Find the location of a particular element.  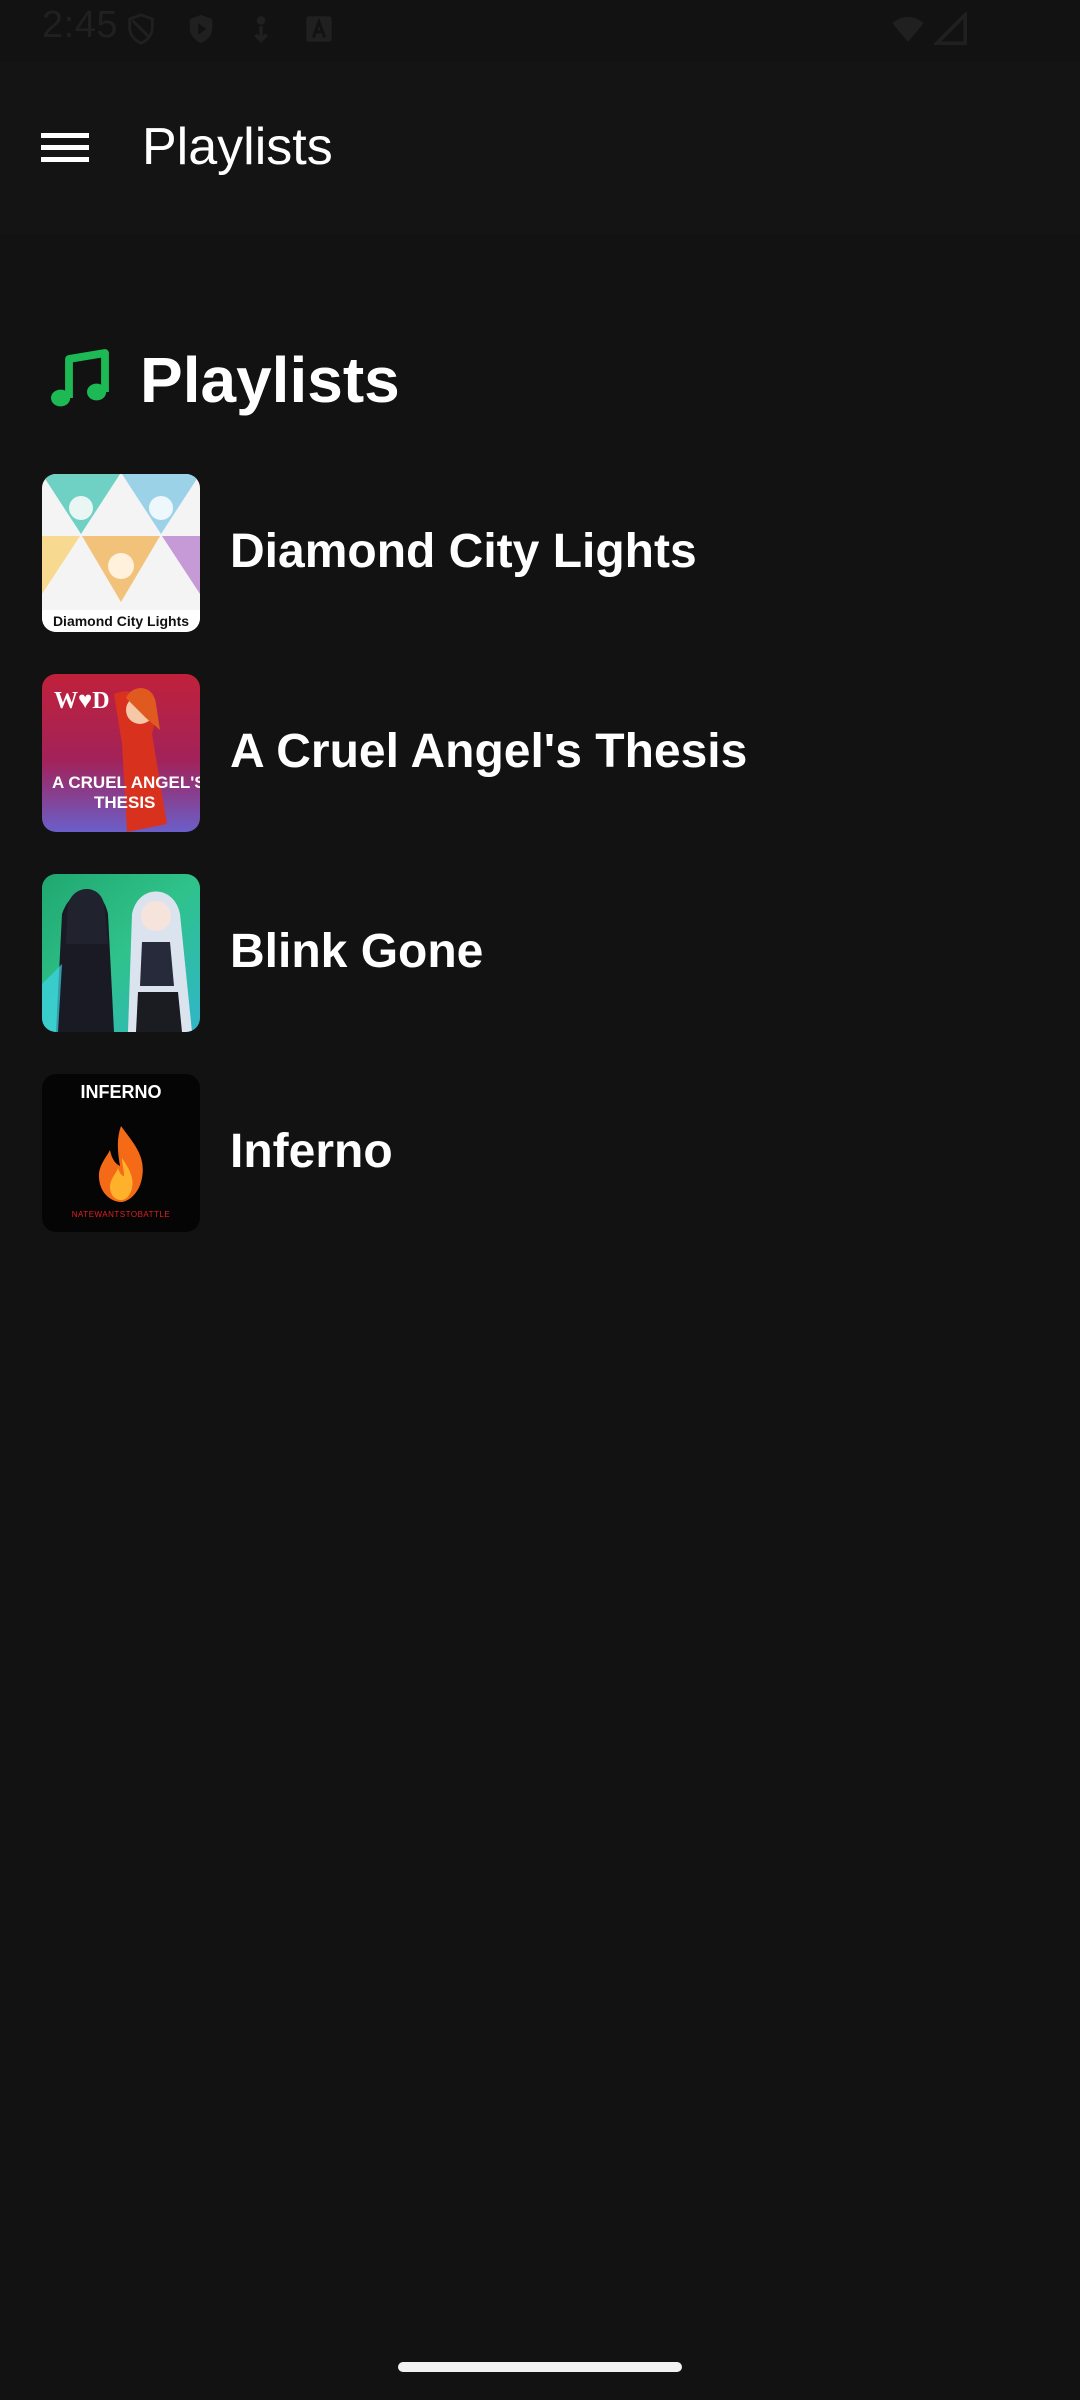

playlist-cover: W♥D A CRUEL ANGEL'S THESIS is located at coordinates (121, 753).